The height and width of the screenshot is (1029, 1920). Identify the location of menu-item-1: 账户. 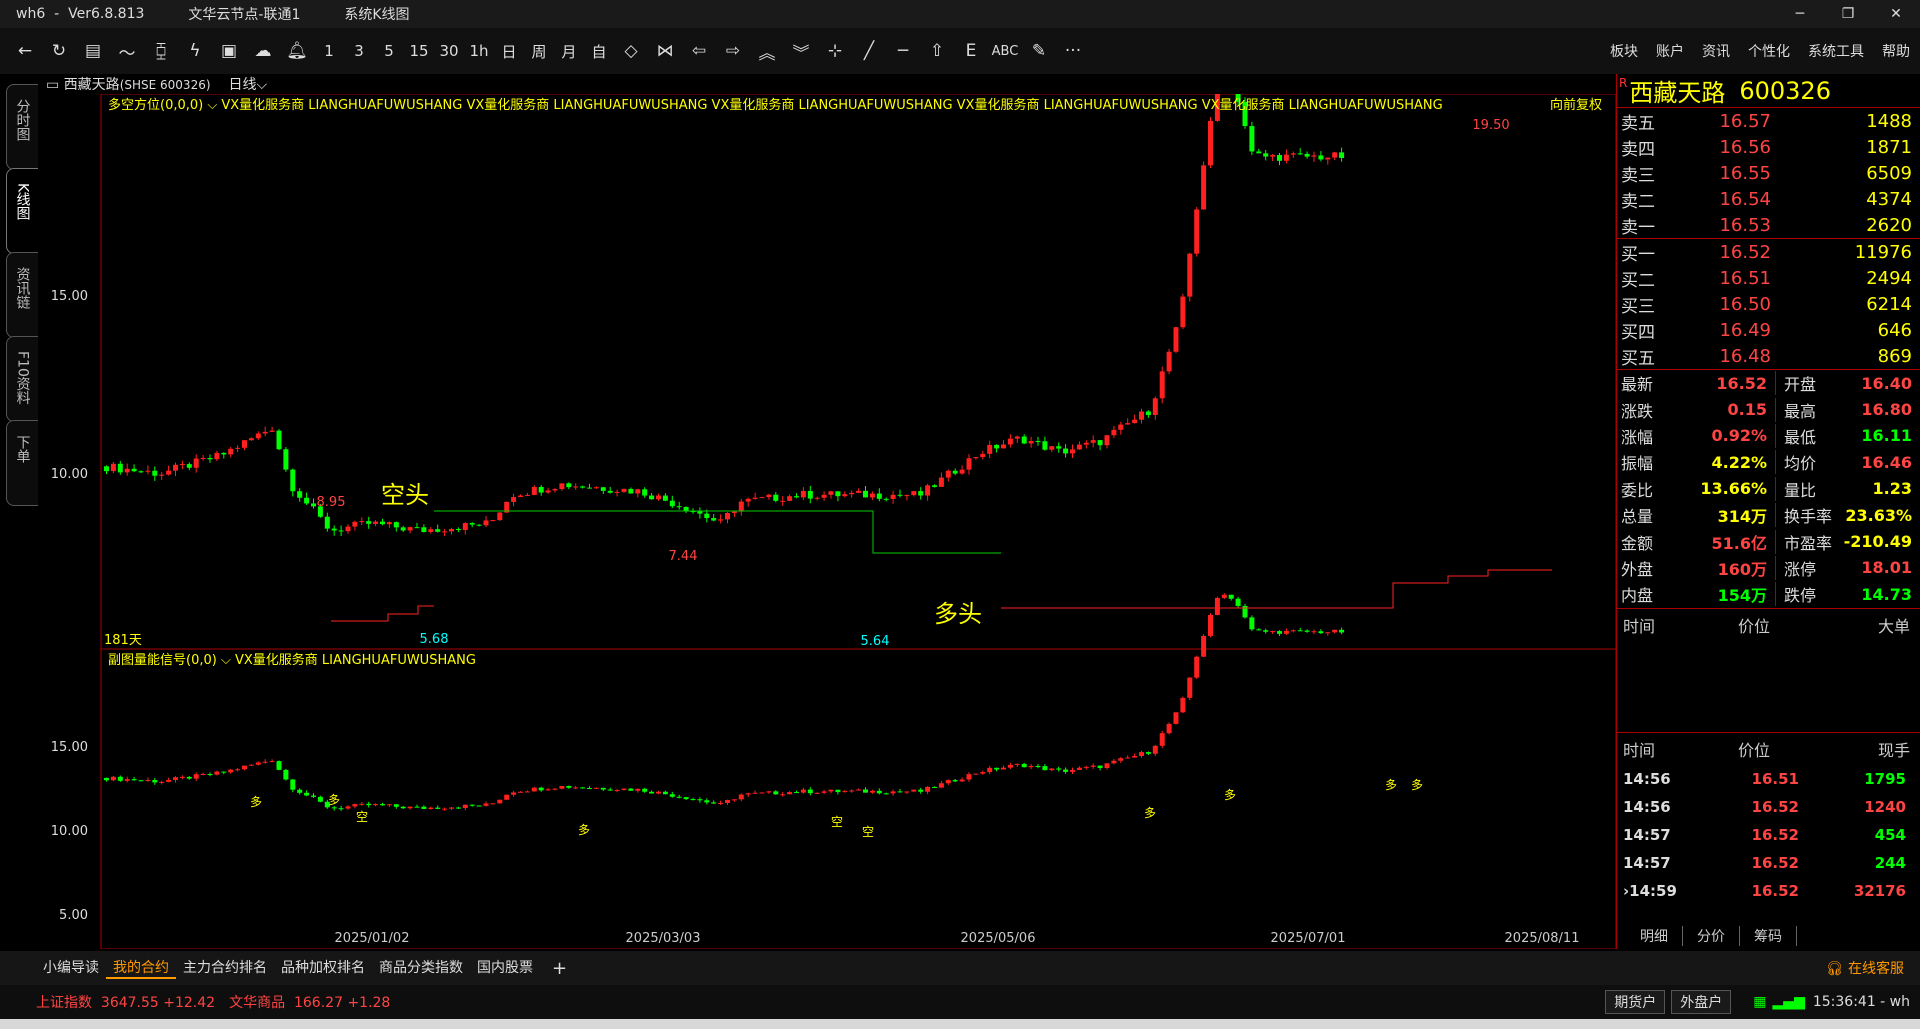
(1670, 51).